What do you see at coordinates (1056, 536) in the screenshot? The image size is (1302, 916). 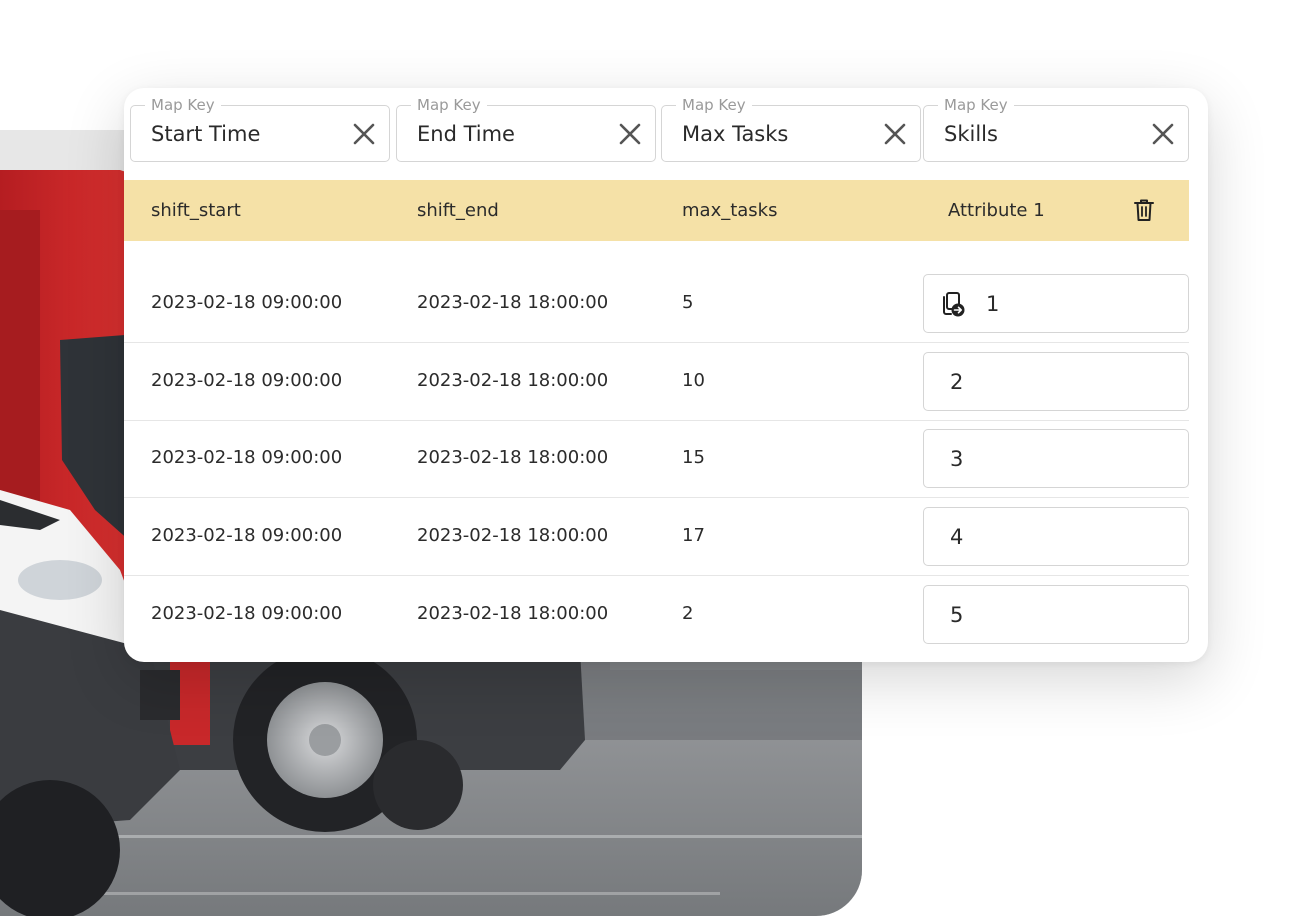 I see `attribute-input: 4` at bounding box center [1056, 536].